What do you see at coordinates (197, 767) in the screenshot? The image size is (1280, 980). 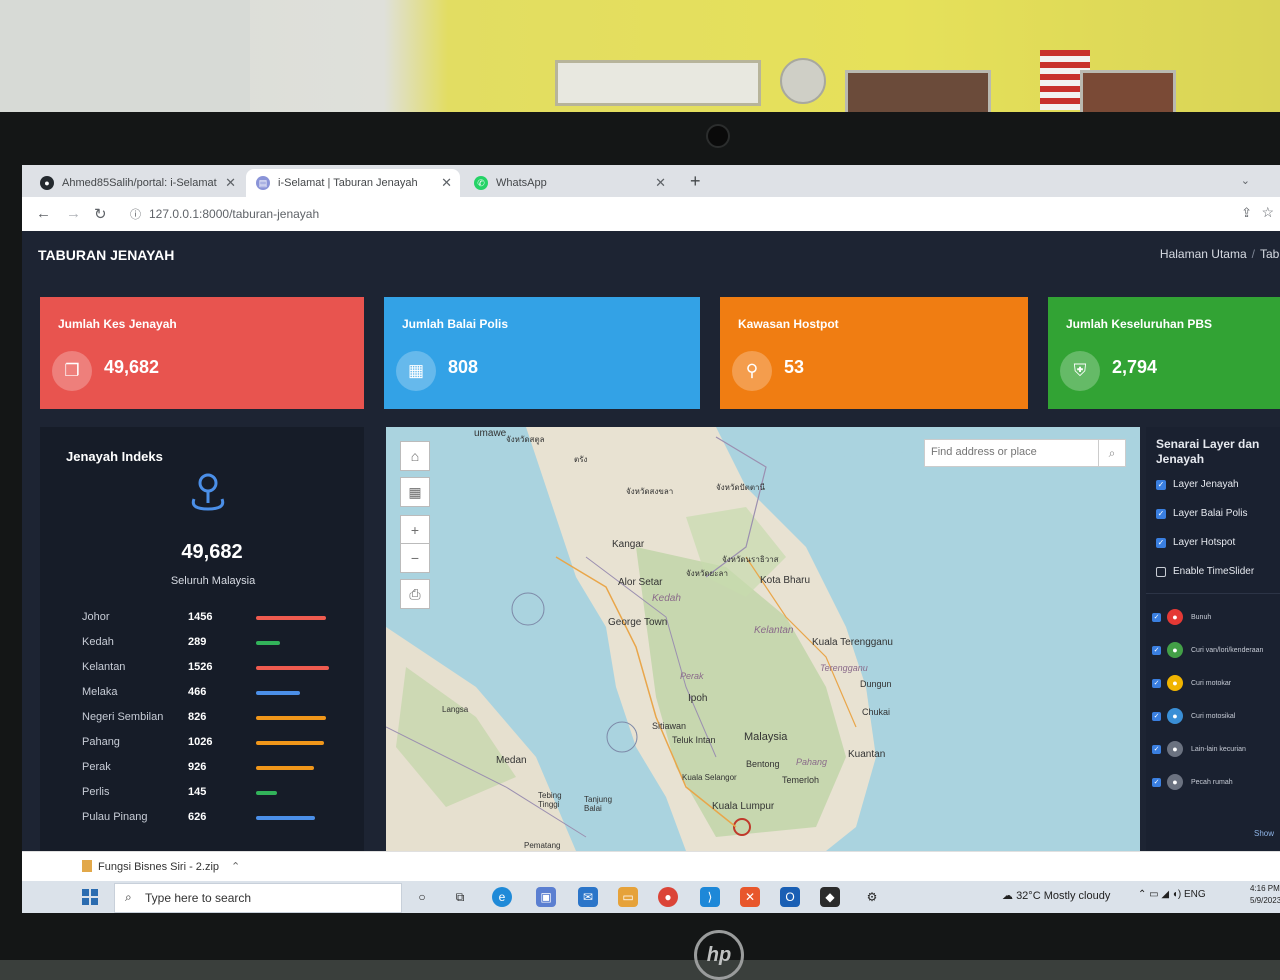 I see `state-count: 926` at bounding box center [197, 767].